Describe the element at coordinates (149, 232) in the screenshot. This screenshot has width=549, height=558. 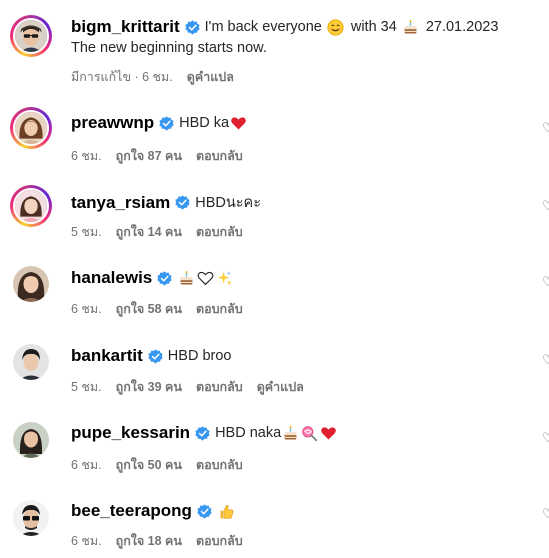
I see `comment-likes: ถูกใจ 14 คน` at that location.